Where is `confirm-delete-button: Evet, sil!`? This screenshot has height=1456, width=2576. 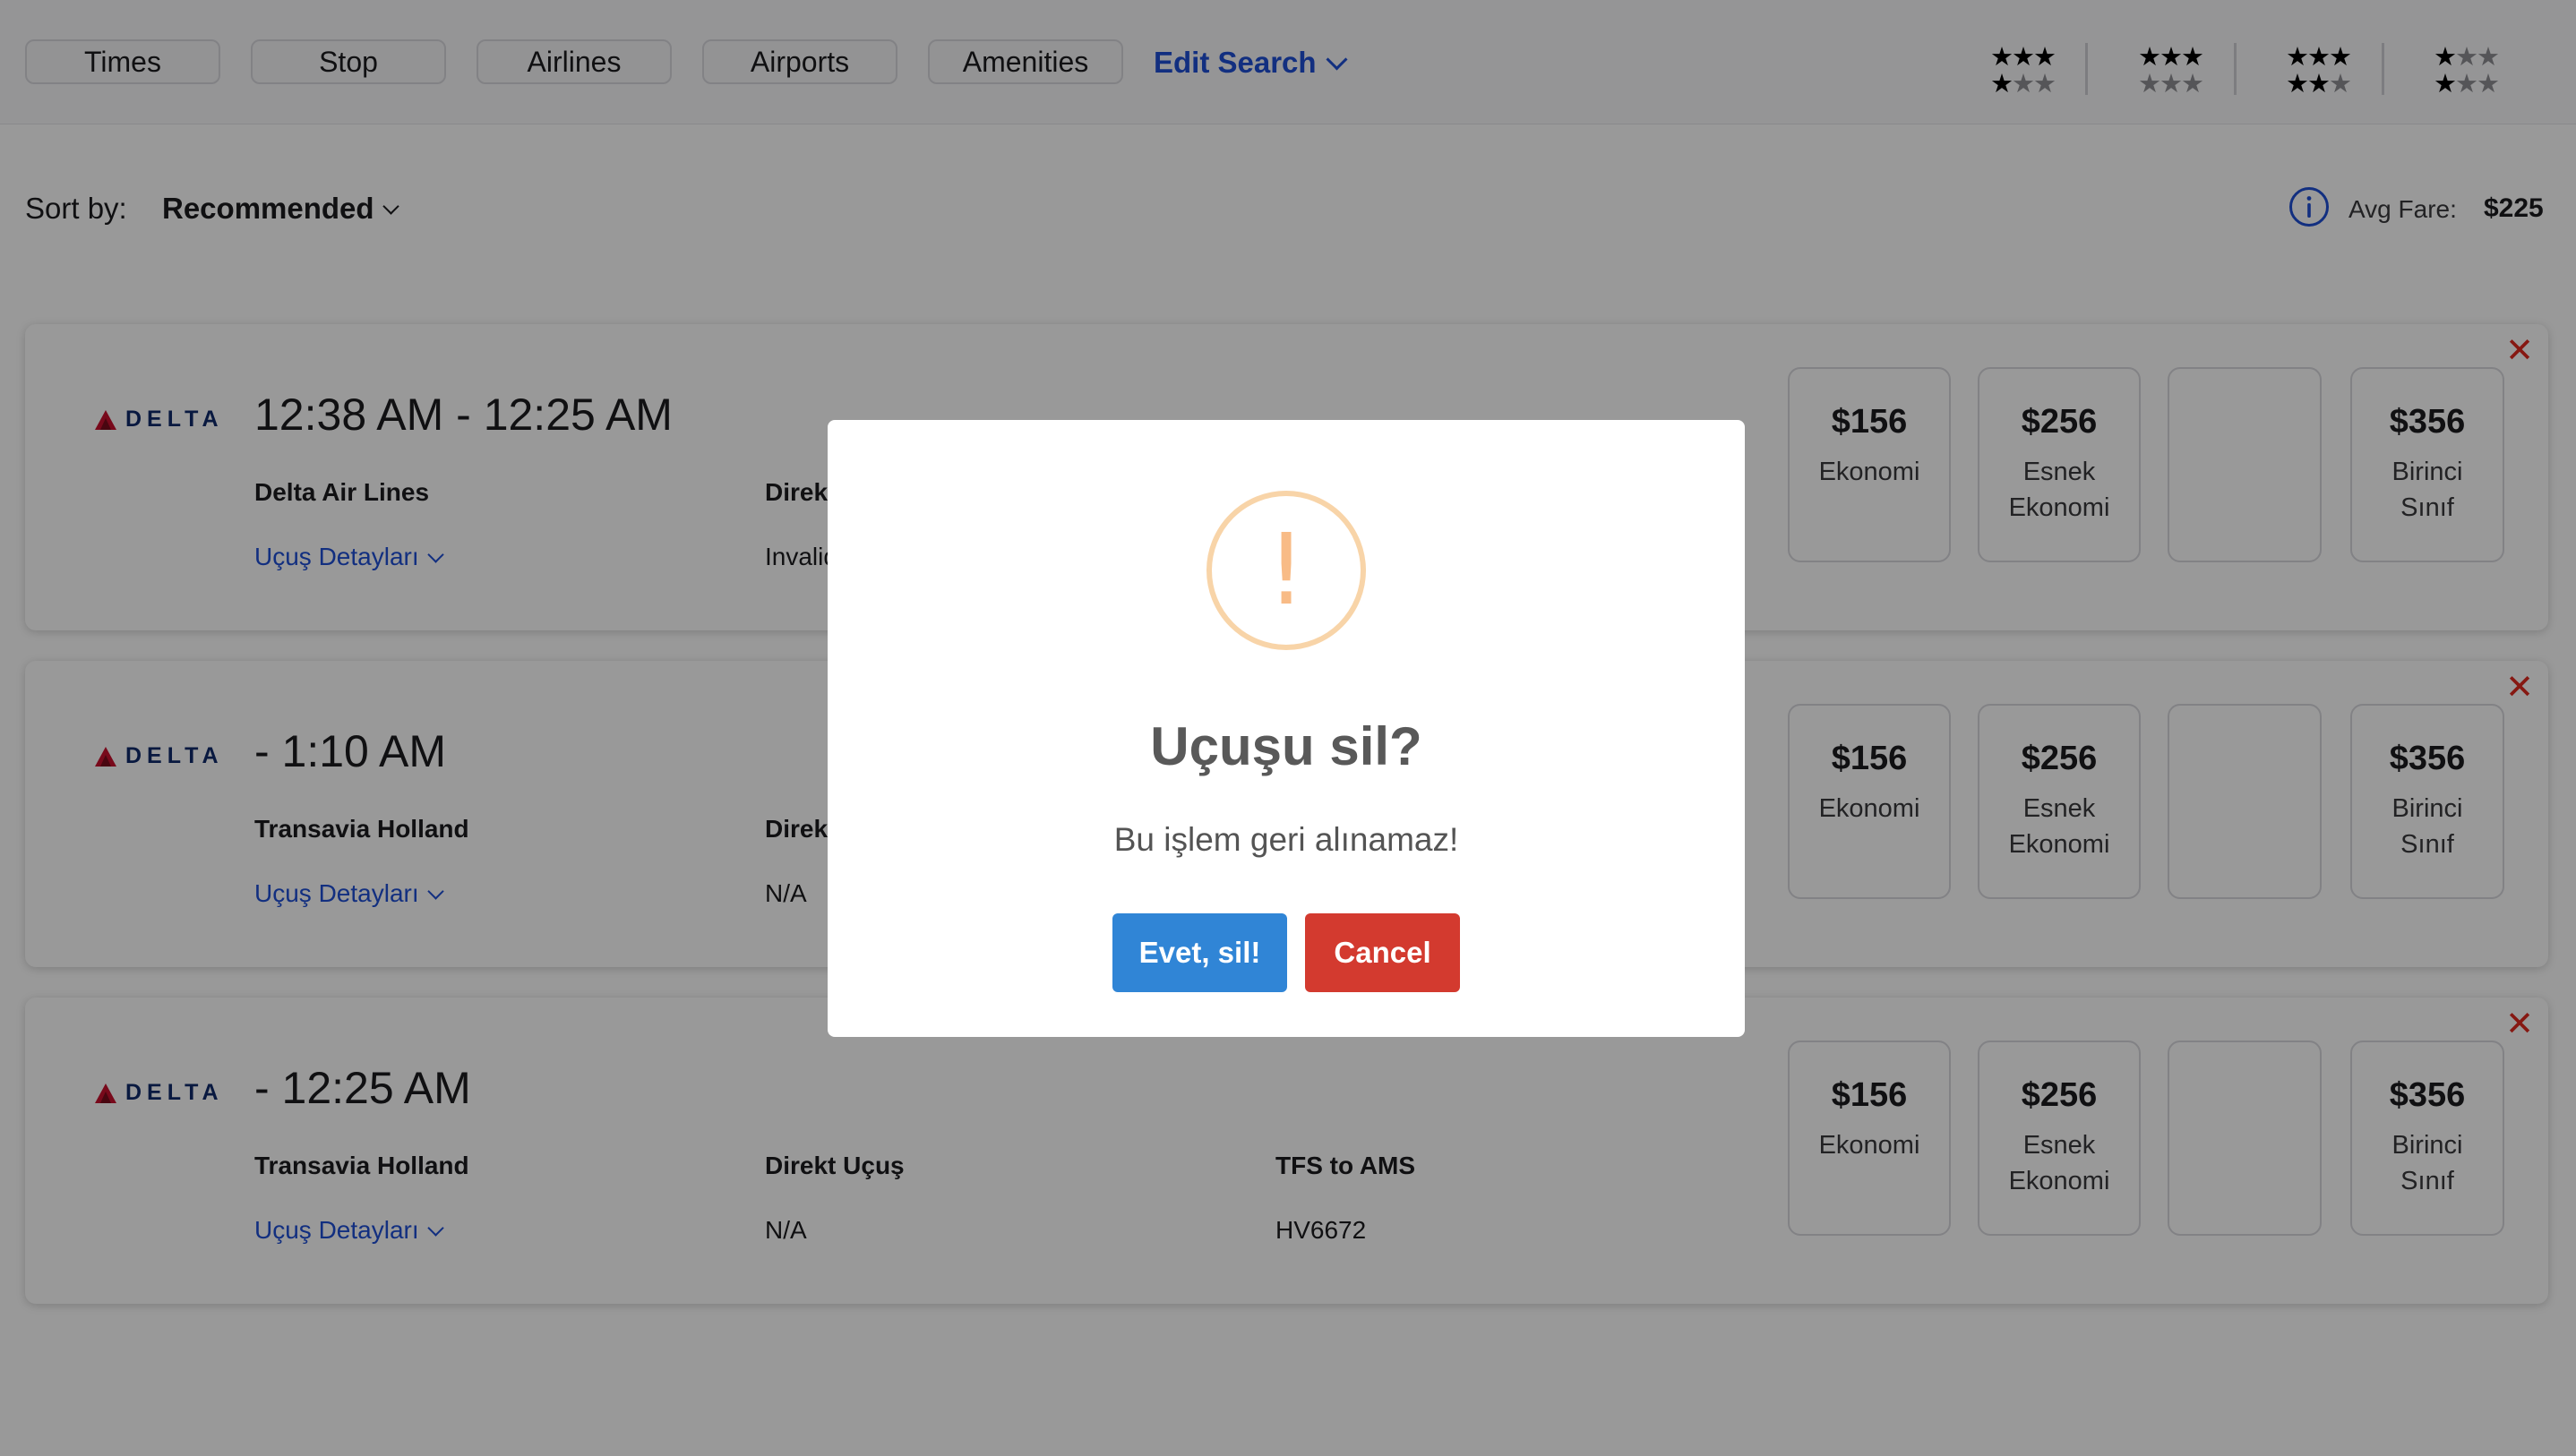 confirm-delete-button: Evet, sil! is located at coordinates (1199, 952).